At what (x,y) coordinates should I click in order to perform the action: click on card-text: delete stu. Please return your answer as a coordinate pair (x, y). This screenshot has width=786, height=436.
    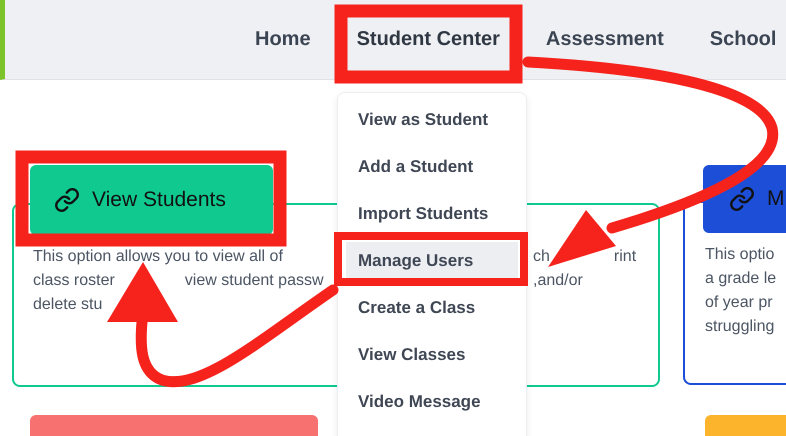
    Looking at the image, I should click on (67, 305).